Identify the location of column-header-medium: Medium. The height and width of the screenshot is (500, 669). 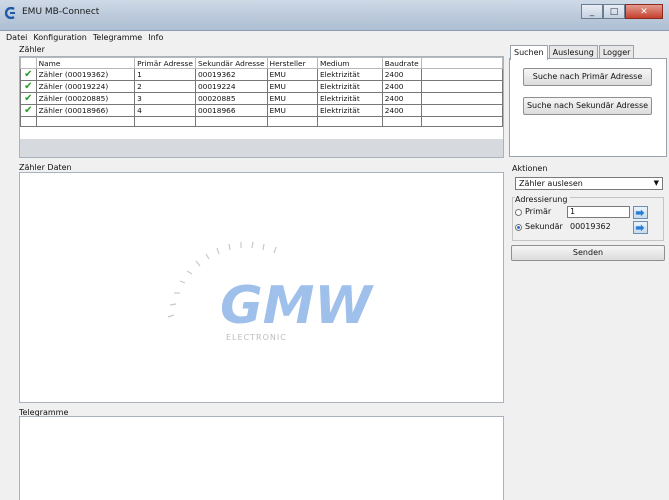
(349, 63).